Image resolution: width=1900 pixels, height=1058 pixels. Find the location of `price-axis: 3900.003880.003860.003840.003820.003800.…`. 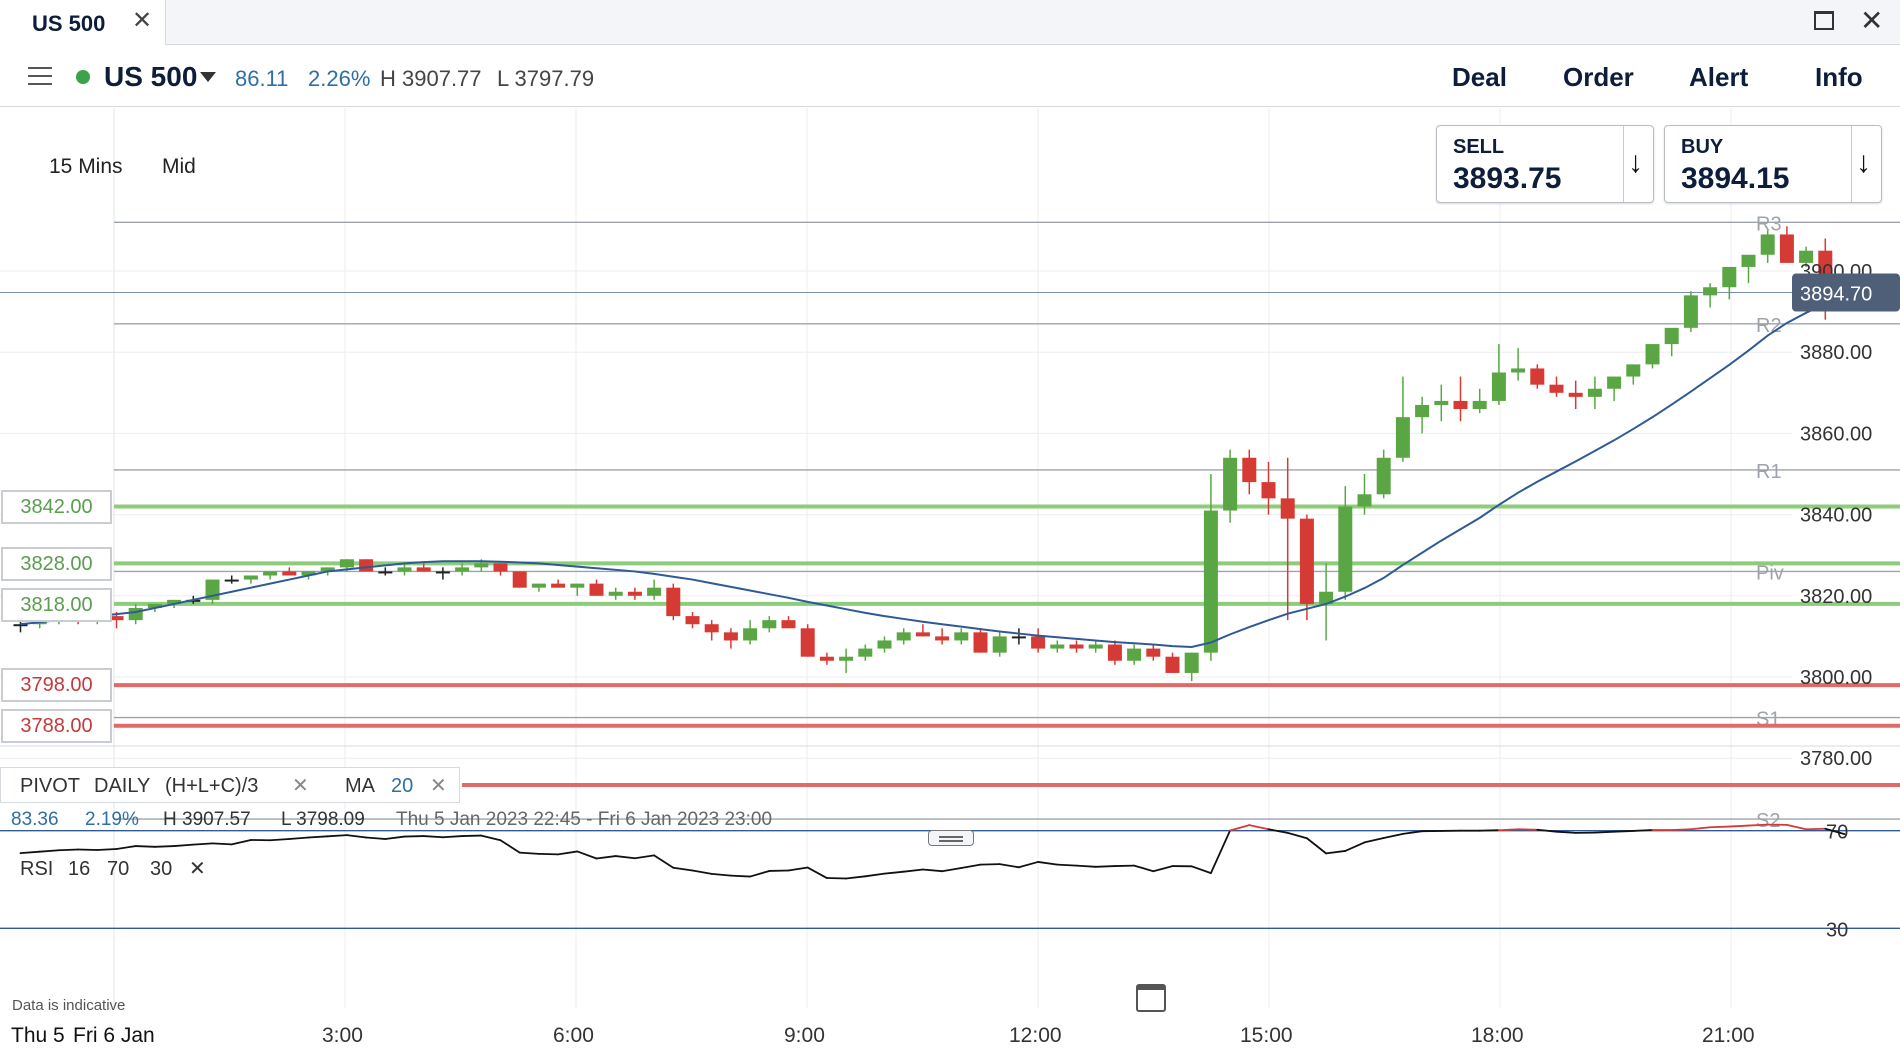

price-axis: 3900.003880.003860.003840.003820.003800.… is located at coordinates (1846, 515).